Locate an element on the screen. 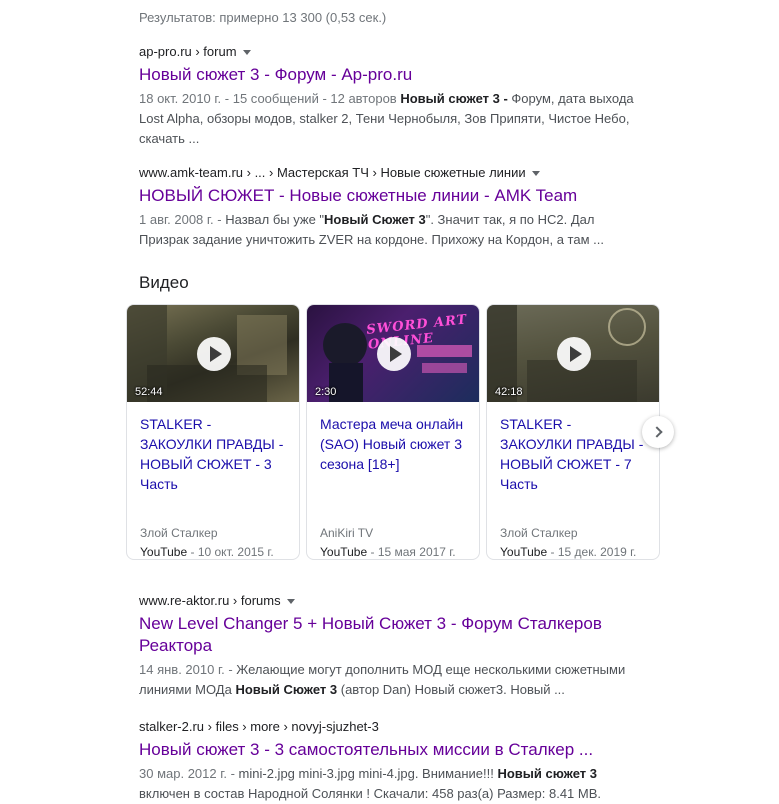 This screenshot has width=779, height=804. result-breadcrumb: www.re-aktor.ru › forums is located at coordinates (389, 601).